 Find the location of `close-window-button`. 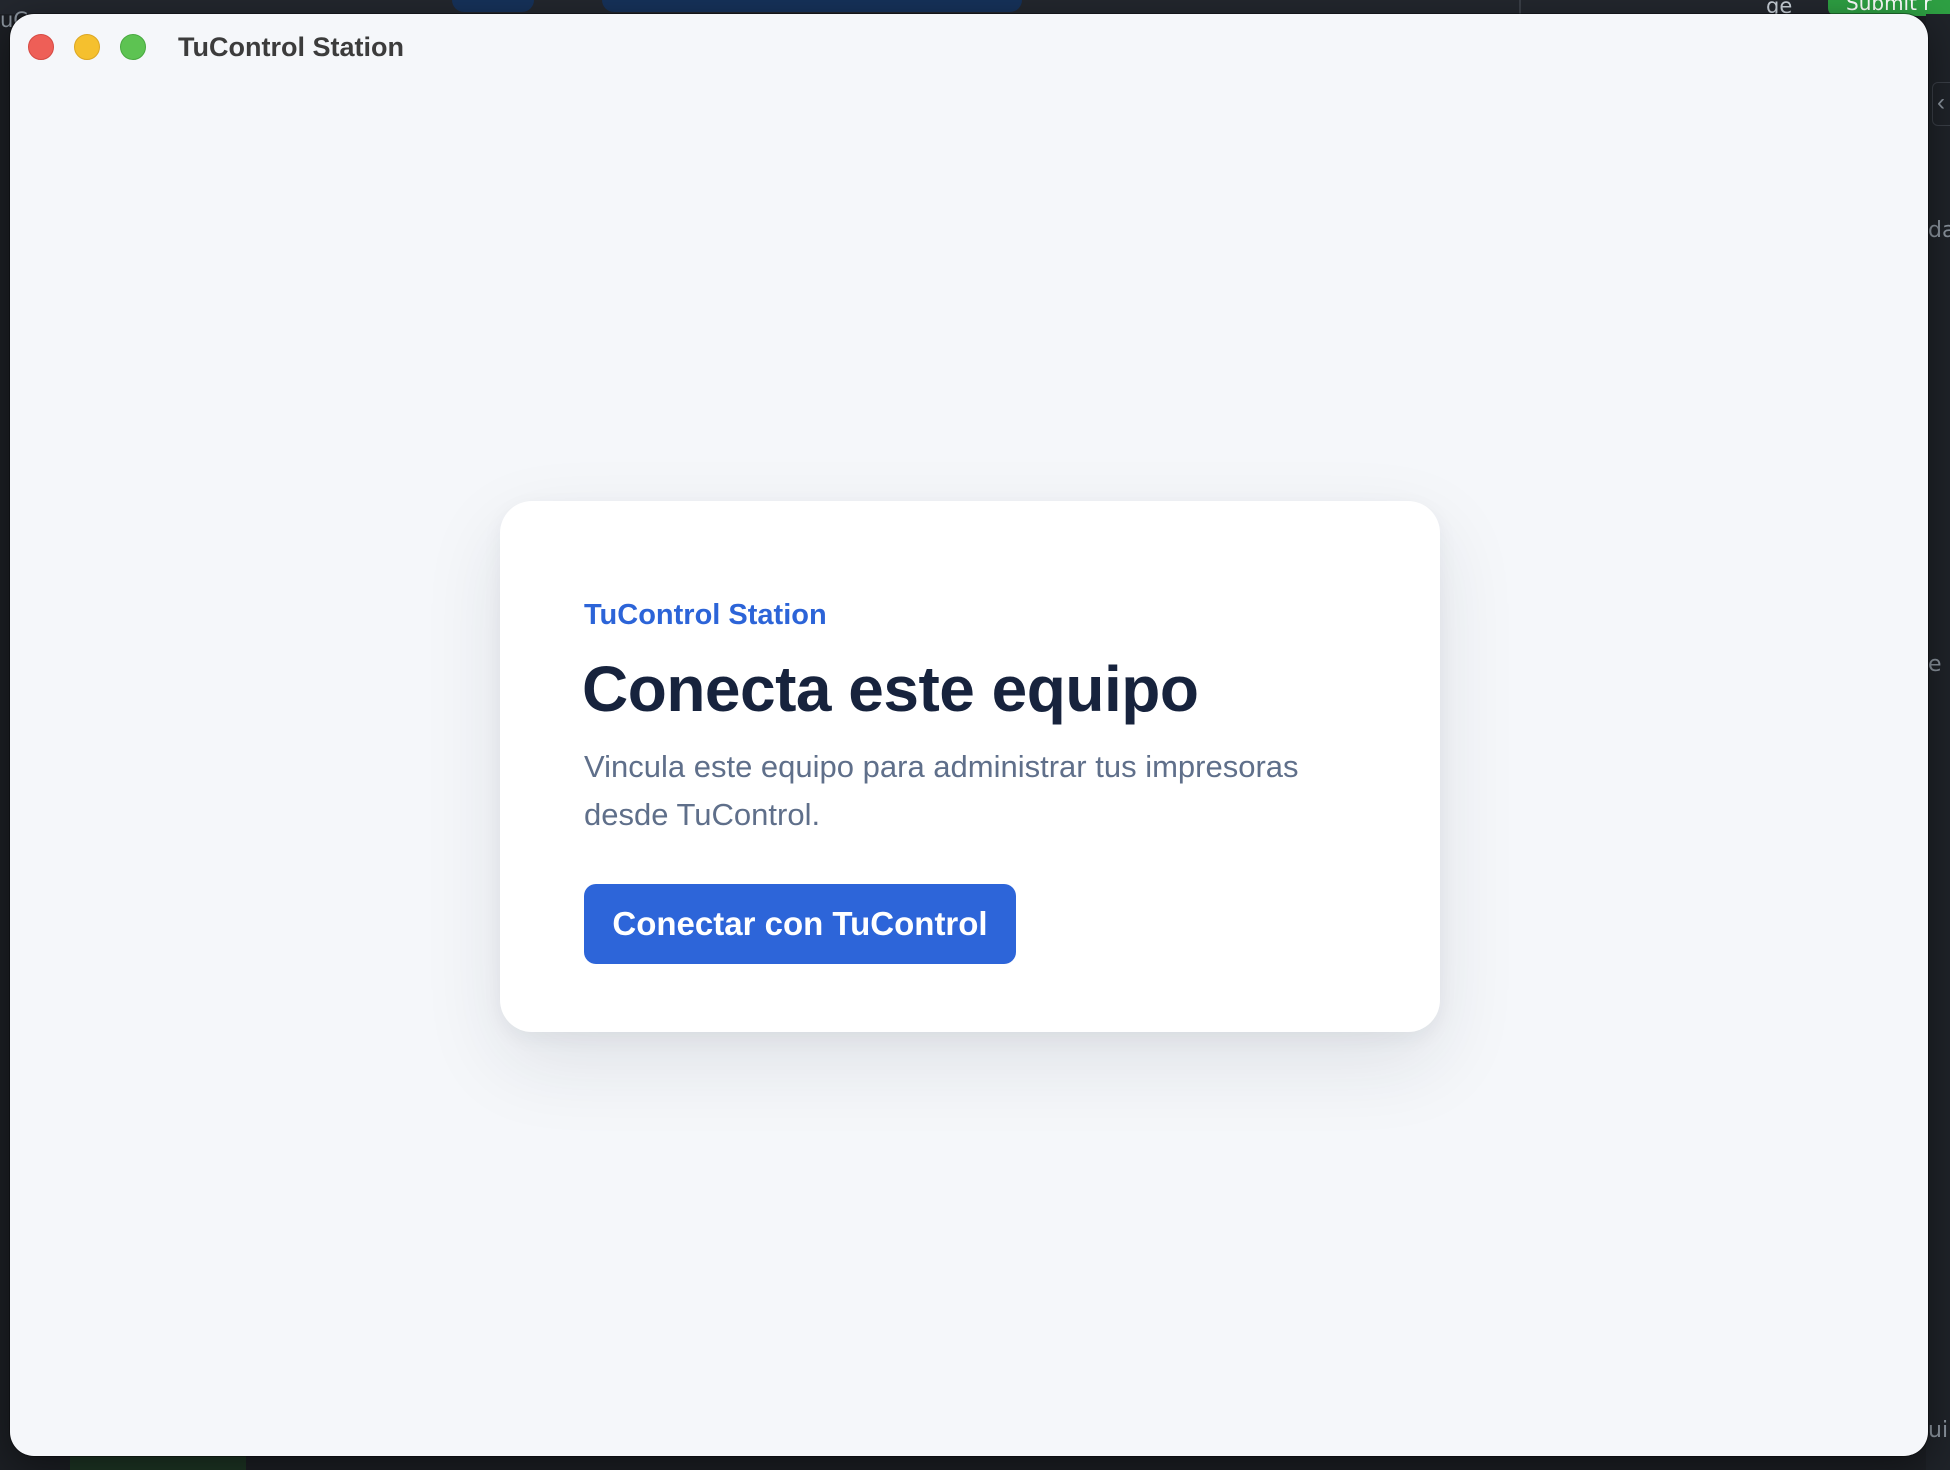

close-window-button is located at coordinates (41, 47).